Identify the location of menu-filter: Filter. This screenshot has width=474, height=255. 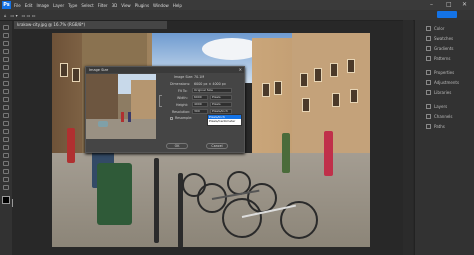
(103, 5).